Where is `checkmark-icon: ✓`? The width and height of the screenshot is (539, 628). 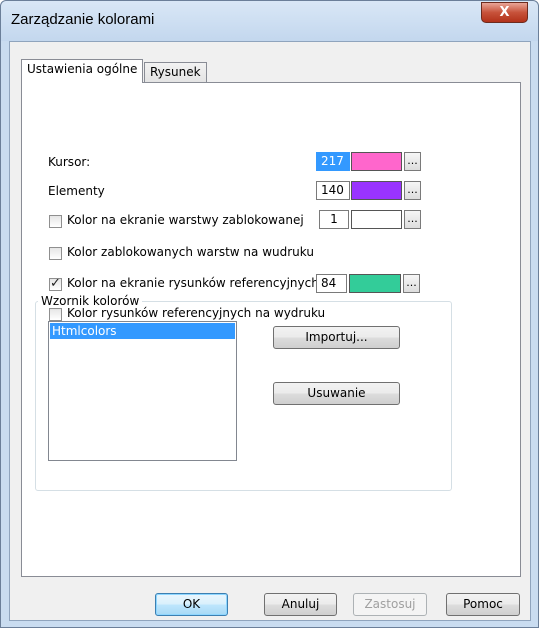 checkmark-icon: ✓ is located at coordinates (55, 283).